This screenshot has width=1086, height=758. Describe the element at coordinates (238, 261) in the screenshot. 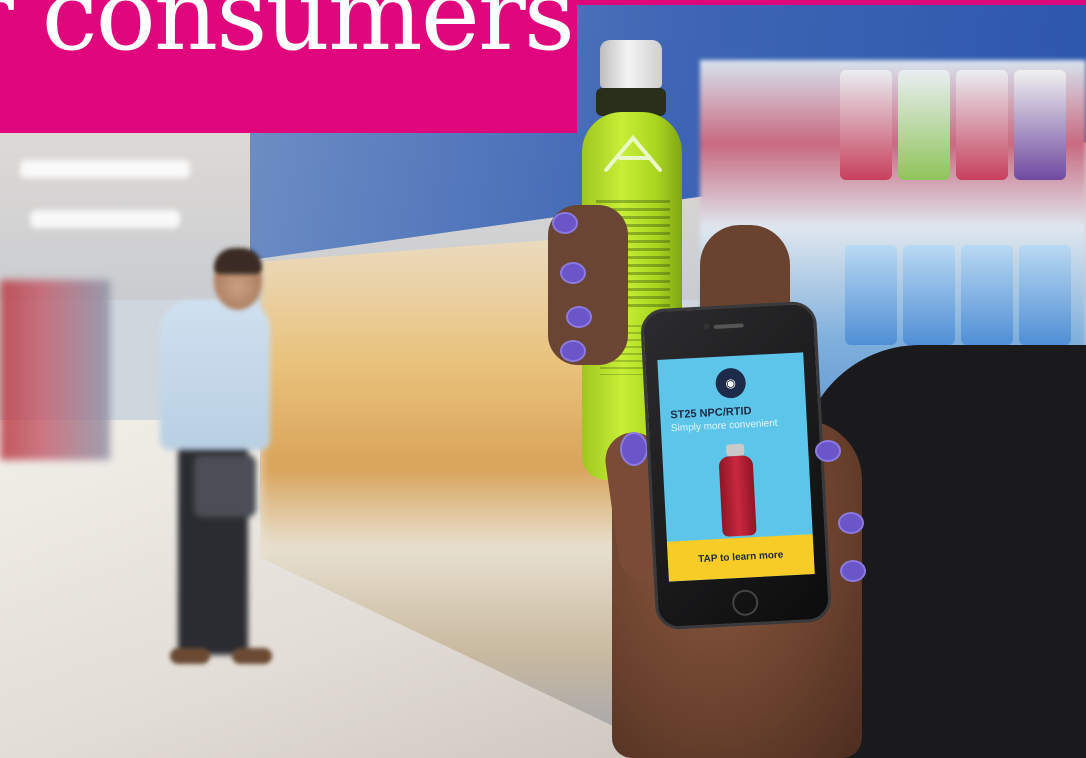

I see `shopper-hair` at that location.